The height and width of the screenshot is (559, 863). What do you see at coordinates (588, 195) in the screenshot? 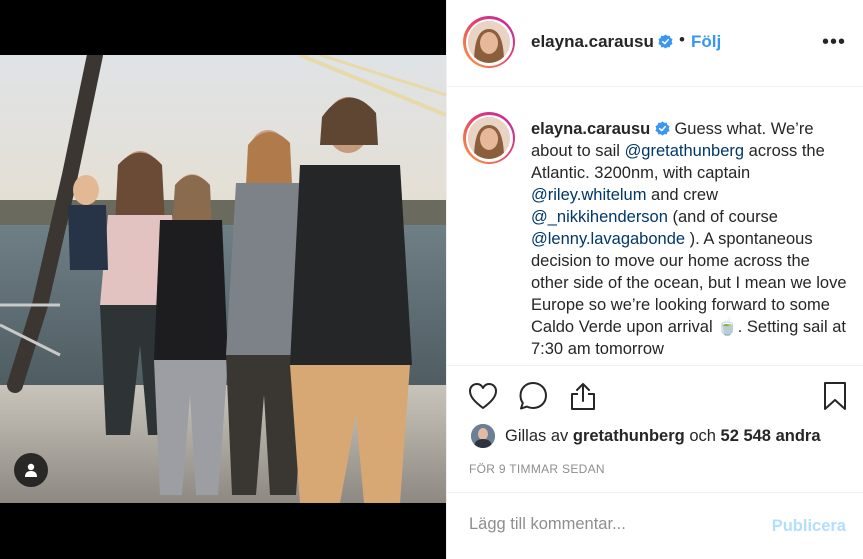
I see `mention-link: @riley.whitelum` at bounding box center [588, 195].